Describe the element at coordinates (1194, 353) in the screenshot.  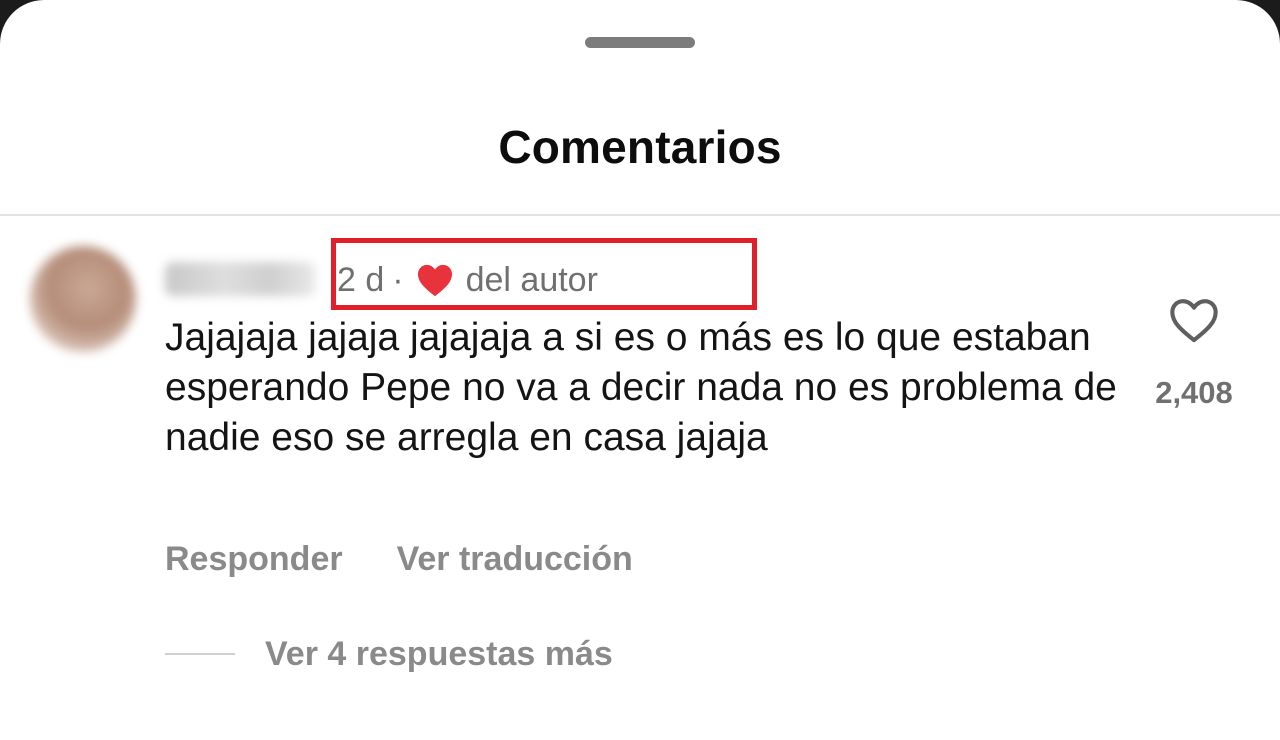
I see `like-column: 2,408` at that location.